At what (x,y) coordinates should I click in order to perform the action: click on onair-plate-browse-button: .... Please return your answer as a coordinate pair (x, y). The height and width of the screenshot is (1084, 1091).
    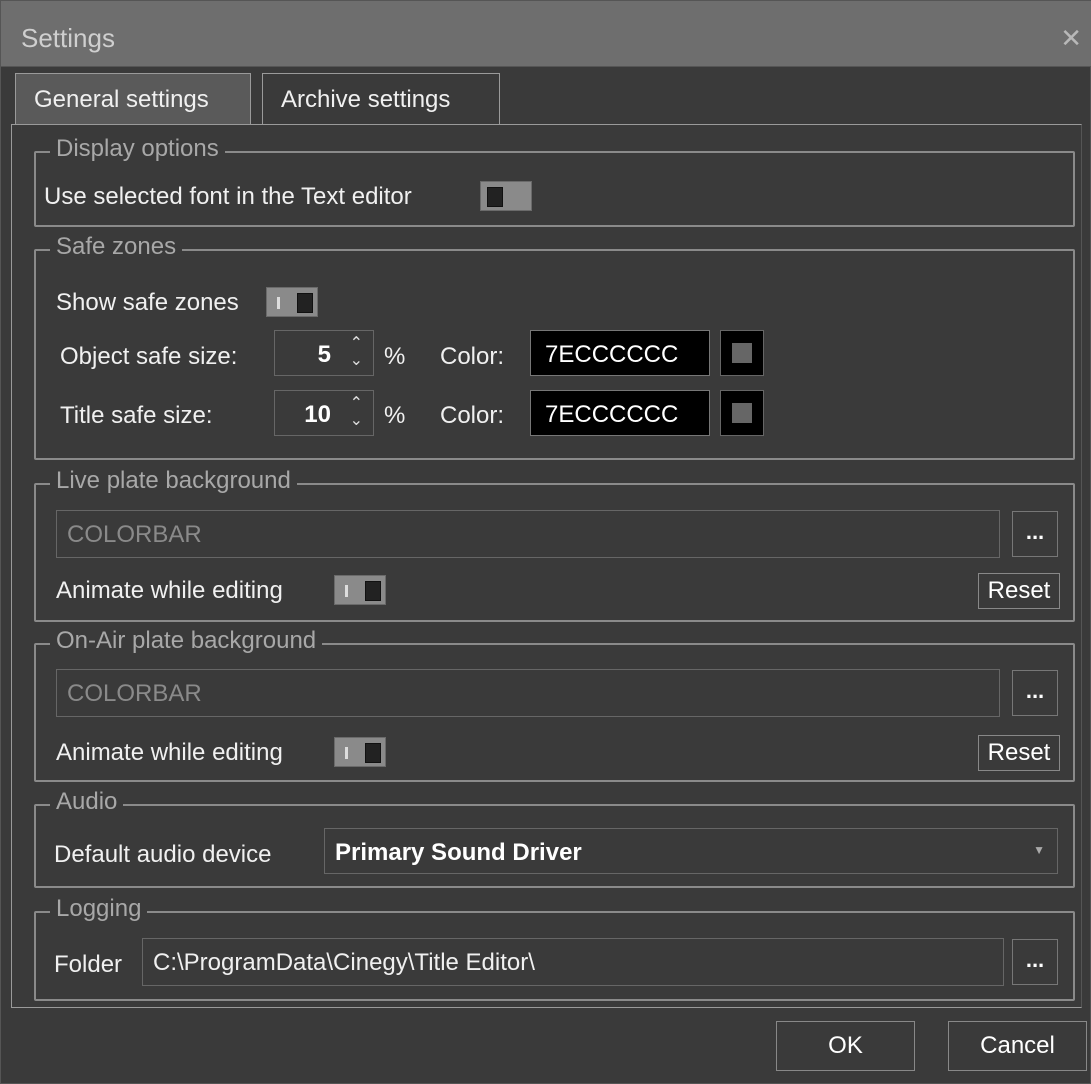
    Looking at the image, I should click on (1035, 693).